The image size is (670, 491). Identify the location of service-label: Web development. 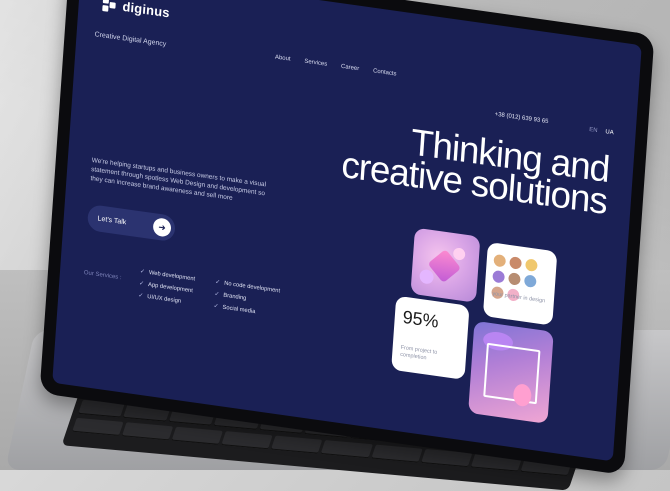
(172, 275).